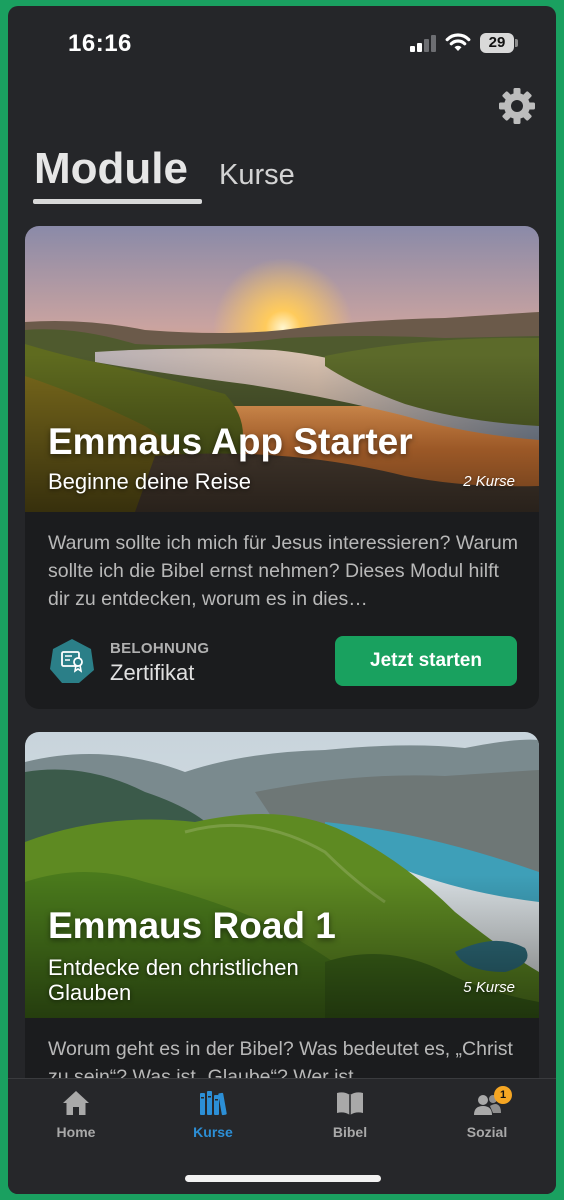 This screenshot has width=564, height=1200. Describe the element at coordinates (72, 661) in the screenshot. I see `certificate-icon` at that location.